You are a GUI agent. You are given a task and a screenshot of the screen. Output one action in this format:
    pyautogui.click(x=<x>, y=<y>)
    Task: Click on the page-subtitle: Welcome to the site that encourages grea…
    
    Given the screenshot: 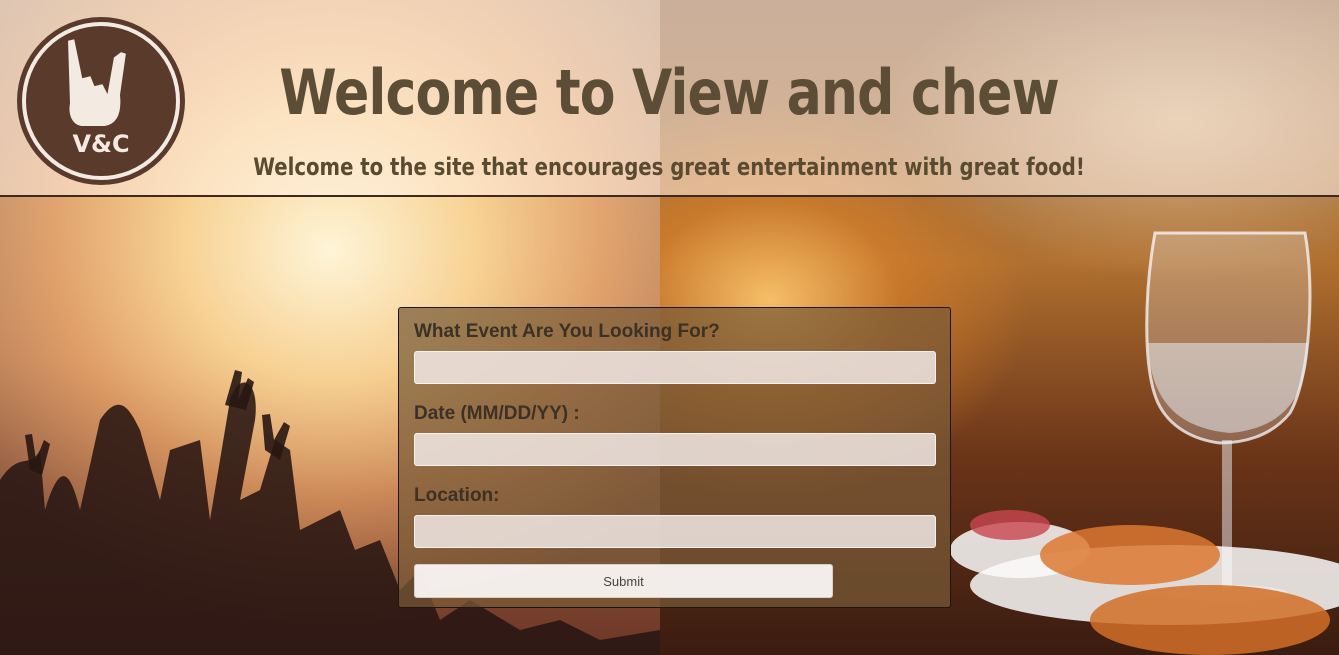 What is the action you would take?
    pyautogui.click(x=669, y=167)
    